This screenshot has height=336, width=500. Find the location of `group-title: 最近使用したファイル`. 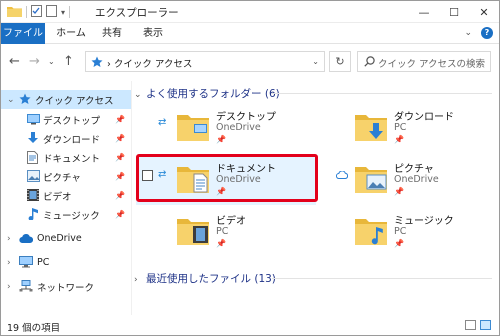

group-title: 最近使用したファイル is located at coordinates (198, 279).